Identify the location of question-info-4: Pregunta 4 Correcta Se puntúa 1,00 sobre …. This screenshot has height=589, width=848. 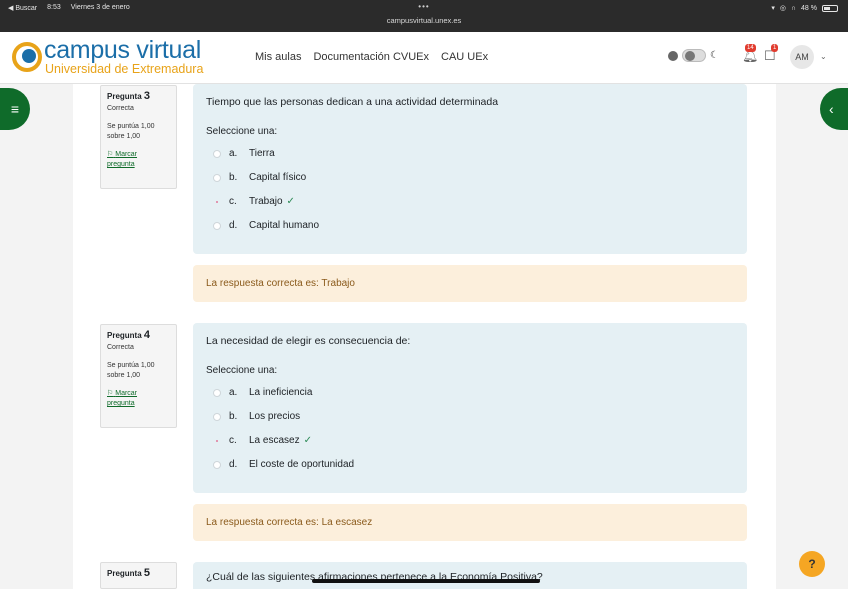
(138, 376).